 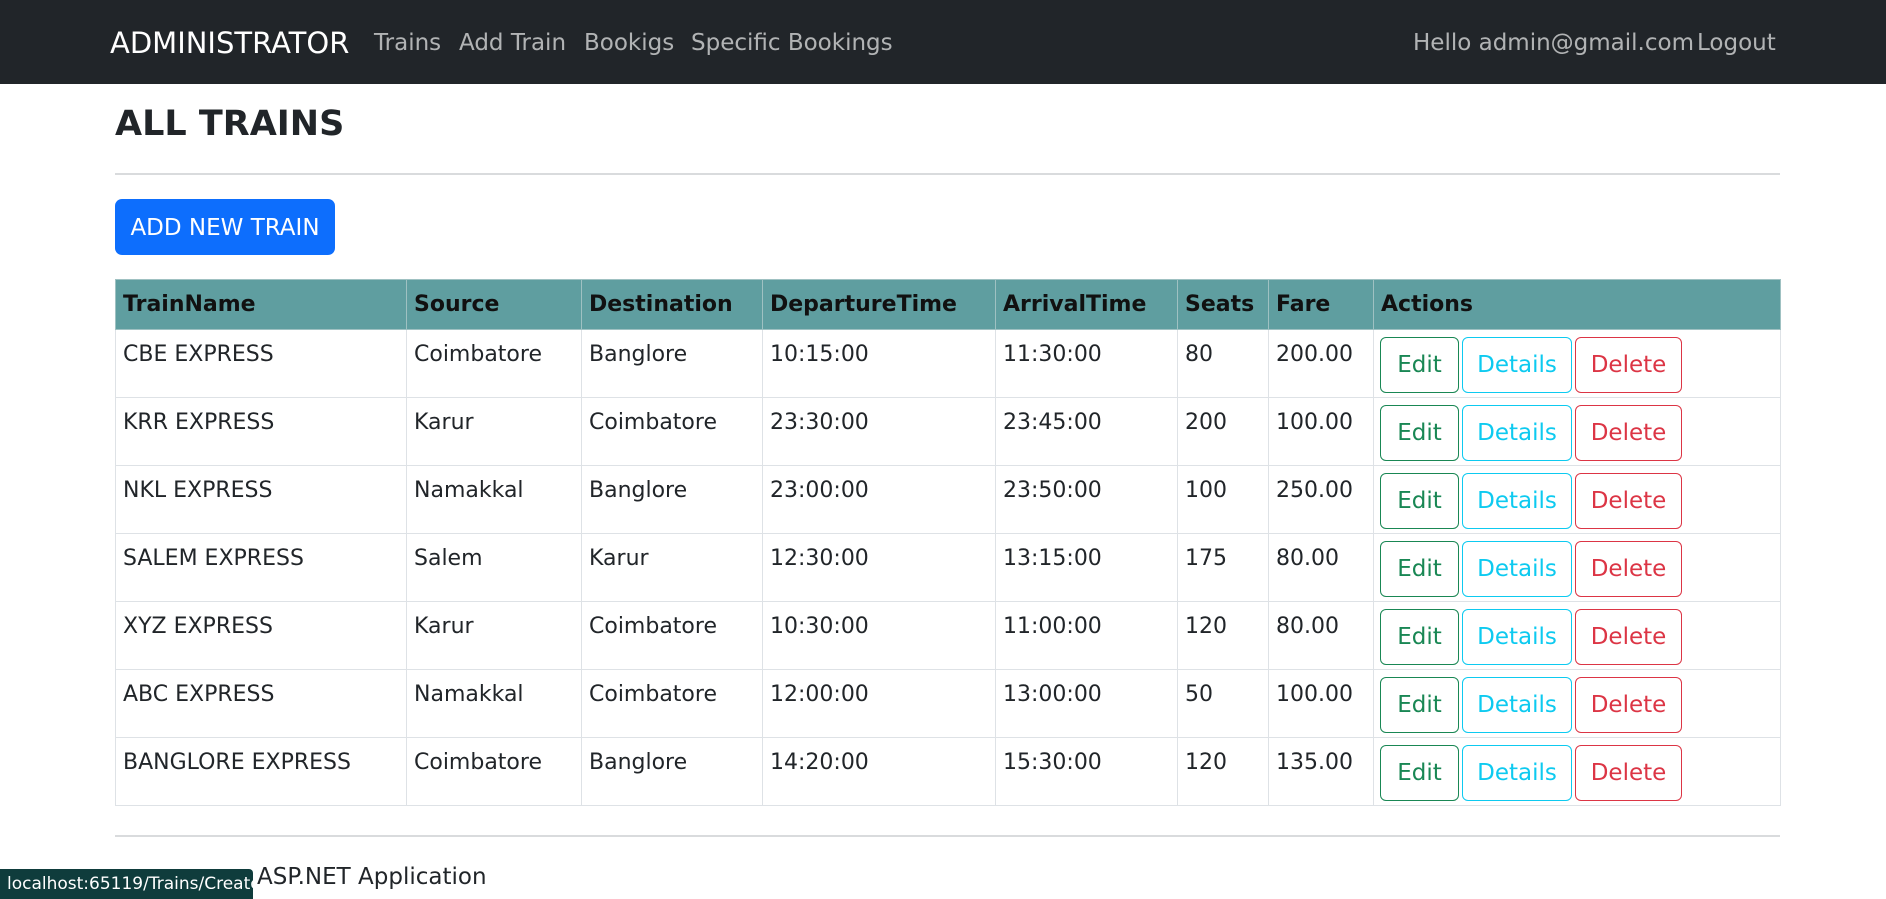 I want to click on cell-fare: 250.00, so click(x=1321, y=499).